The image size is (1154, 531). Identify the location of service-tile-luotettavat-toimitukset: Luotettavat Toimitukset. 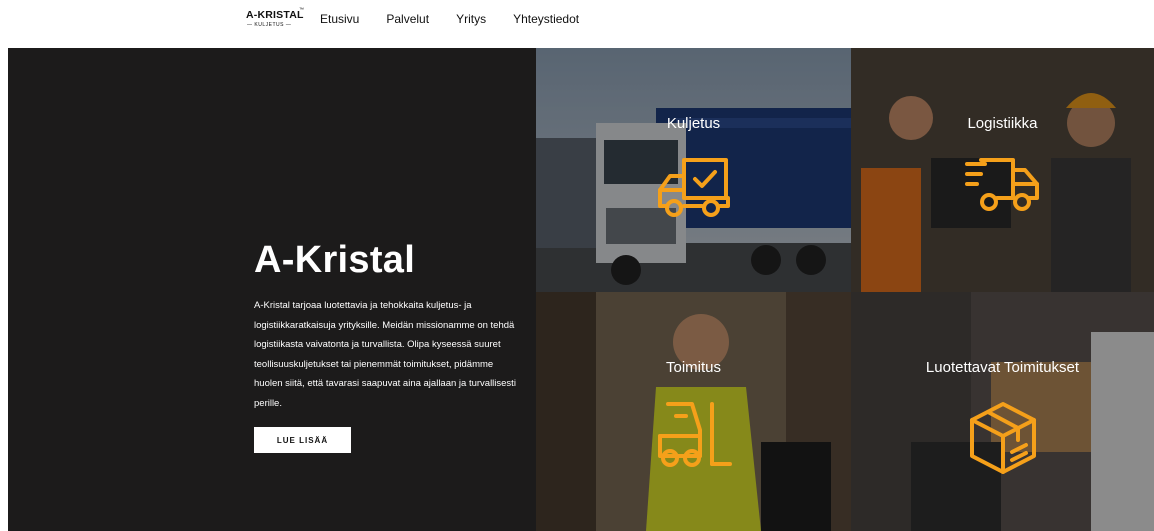
(1002, 411).